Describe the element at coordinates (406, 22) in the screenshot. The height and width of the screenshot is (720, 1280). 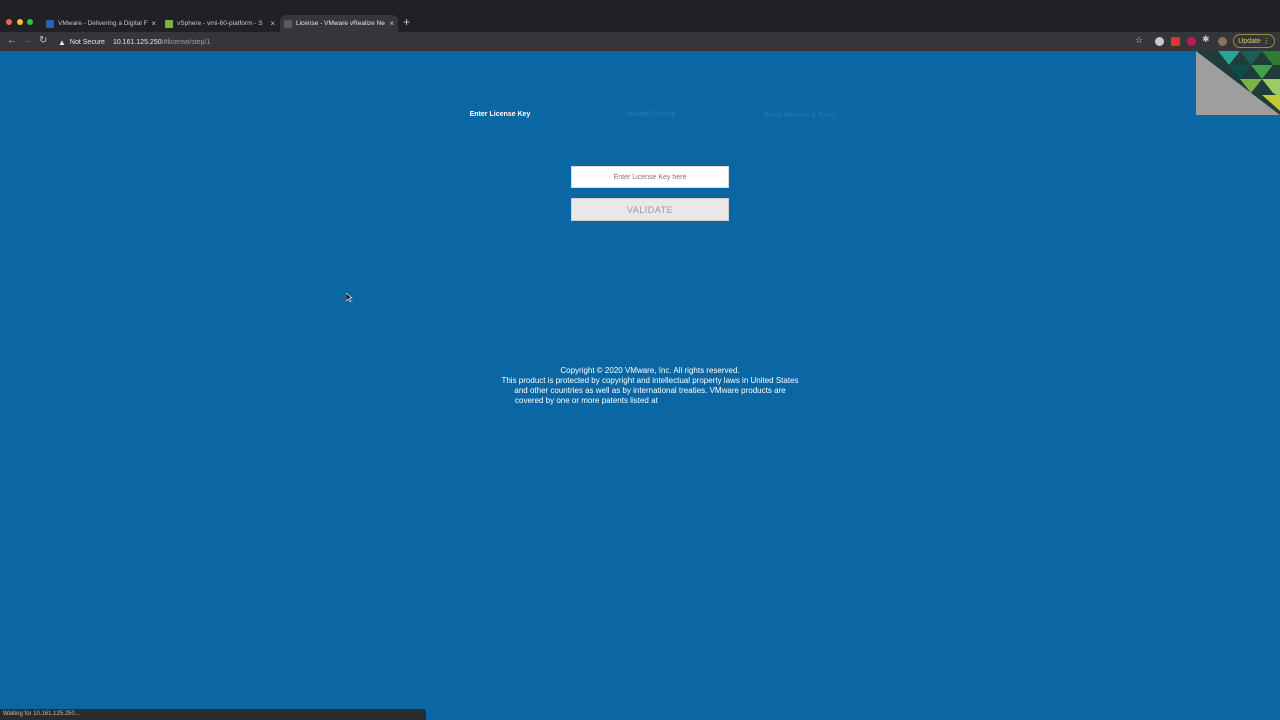
I see `new-tab-button: +` at that location.